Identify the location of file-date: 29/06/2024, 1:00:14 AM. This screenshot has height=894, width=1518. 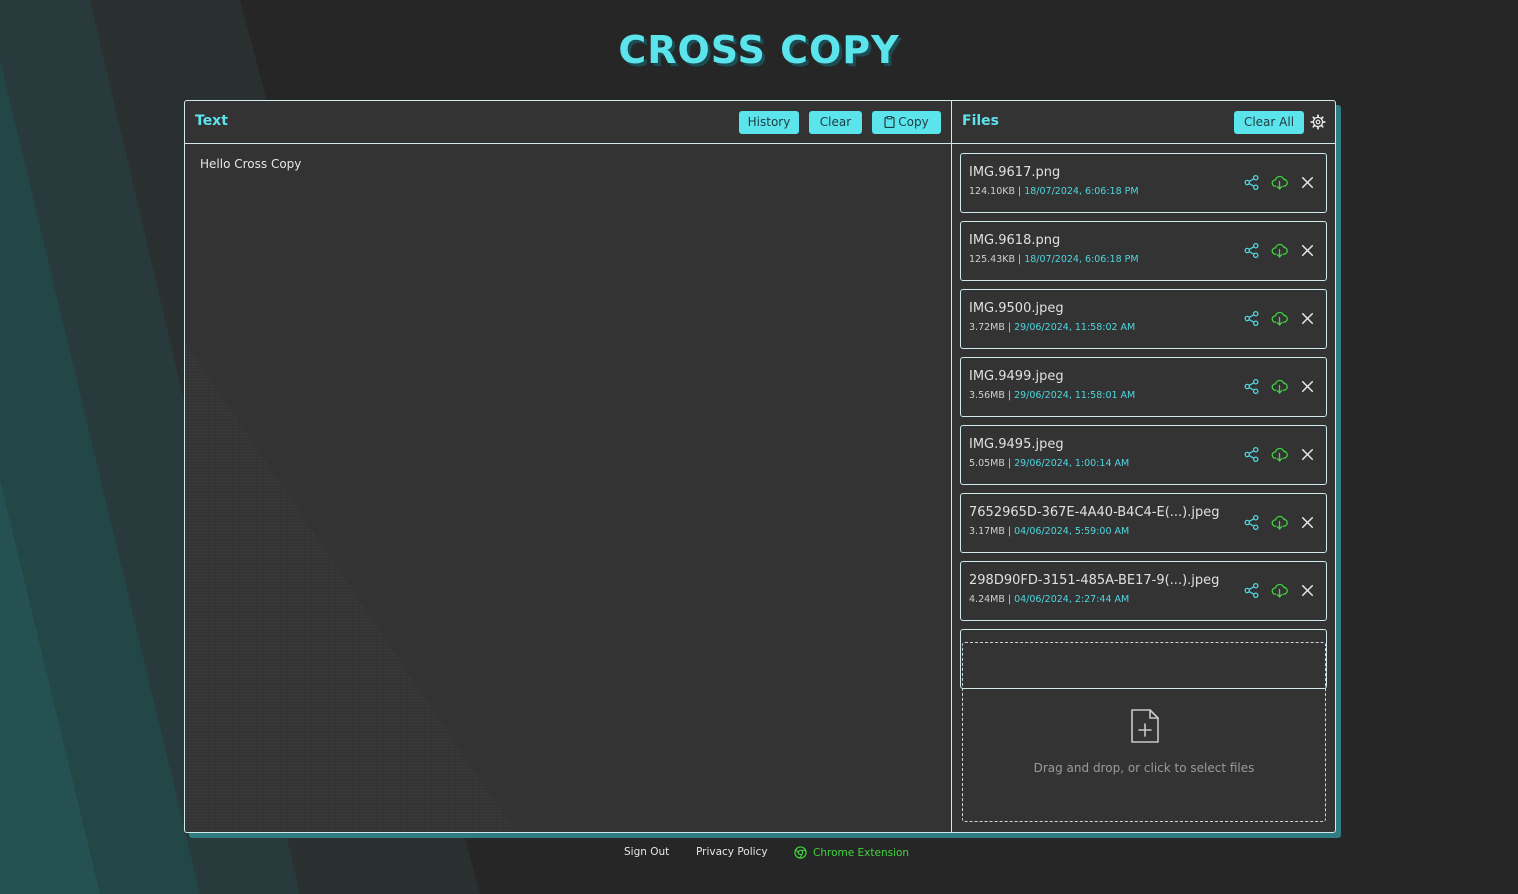
(1072, 463).